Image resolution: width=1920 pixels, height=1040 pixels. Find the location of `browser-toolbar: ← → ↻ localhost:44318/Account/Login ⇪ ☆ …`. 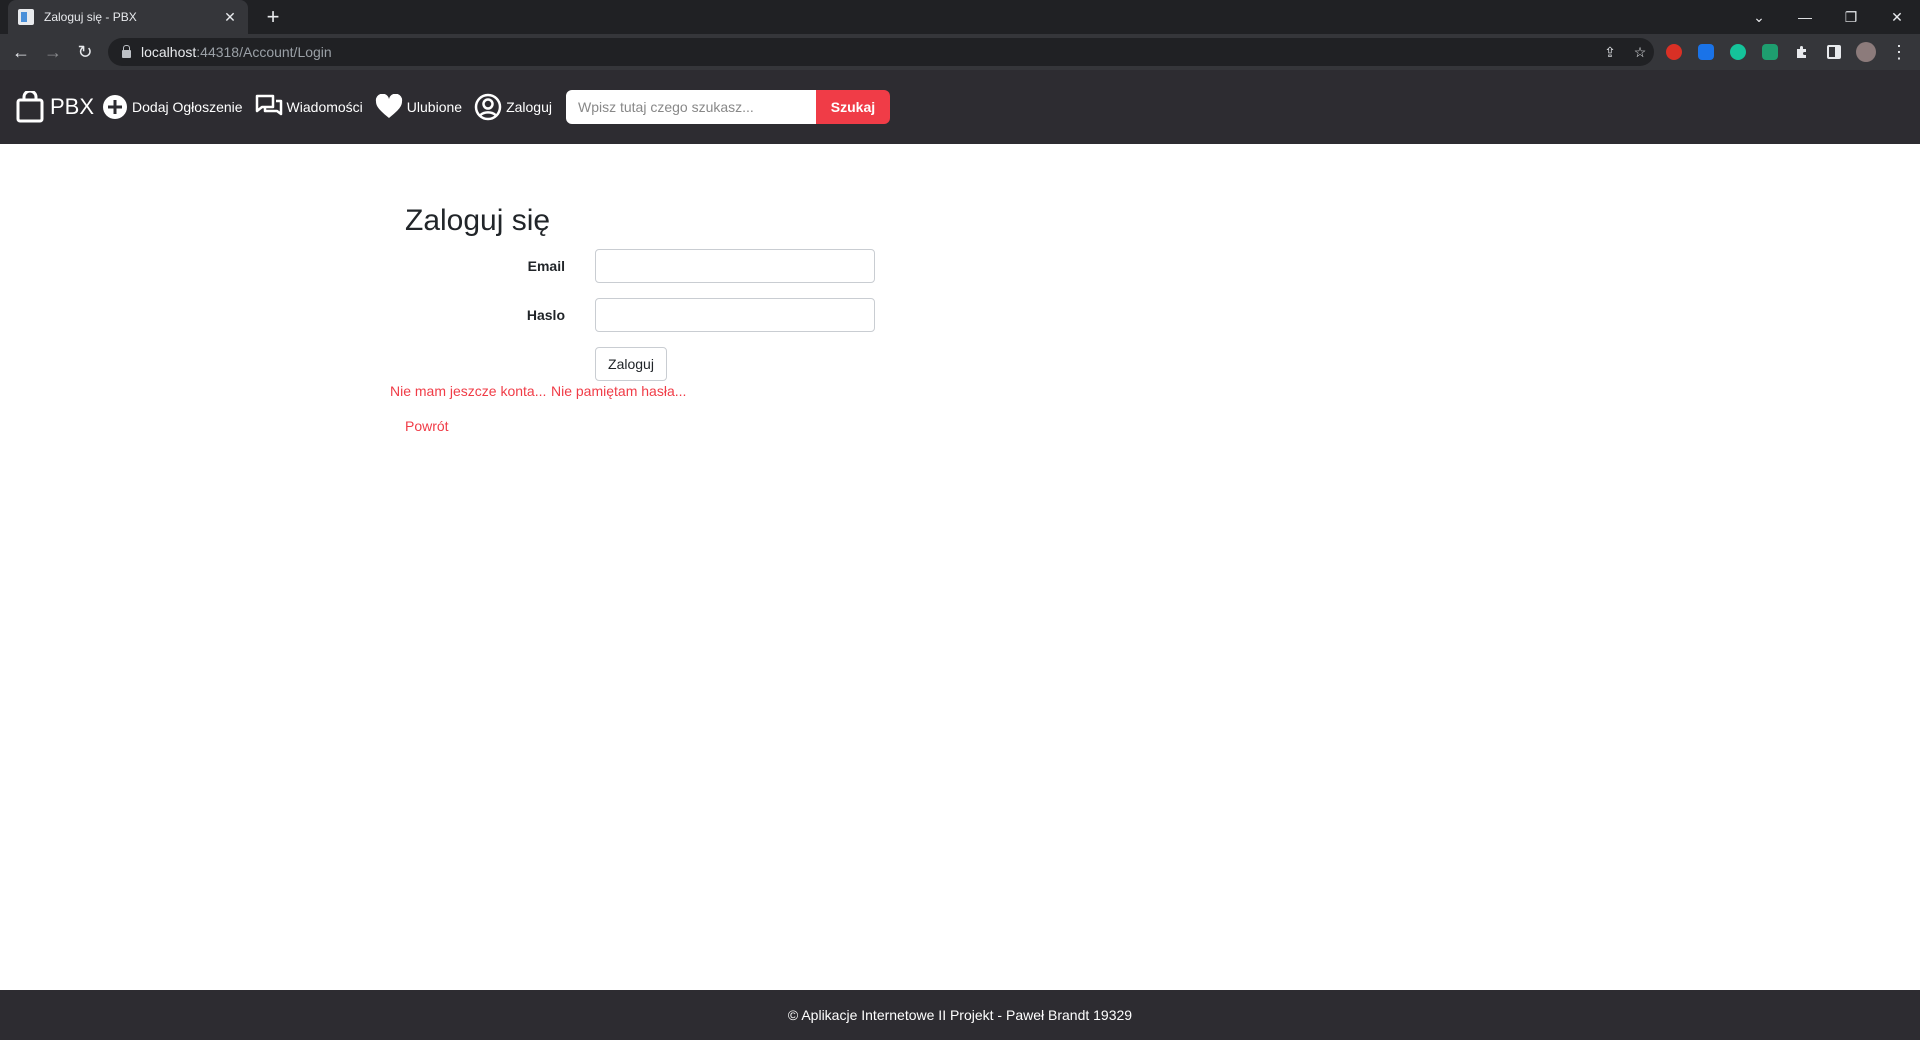

browser-toolbar: ← → ↻ localhost:44318/Account/Login ⇪ ☆ … is located at coordinates (960, 52).